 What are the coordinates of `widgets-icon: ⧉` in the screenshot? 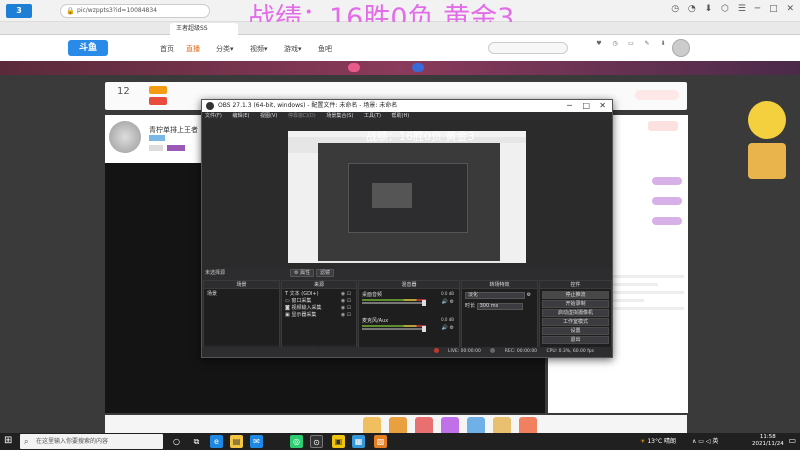 It's located at (196, 441).